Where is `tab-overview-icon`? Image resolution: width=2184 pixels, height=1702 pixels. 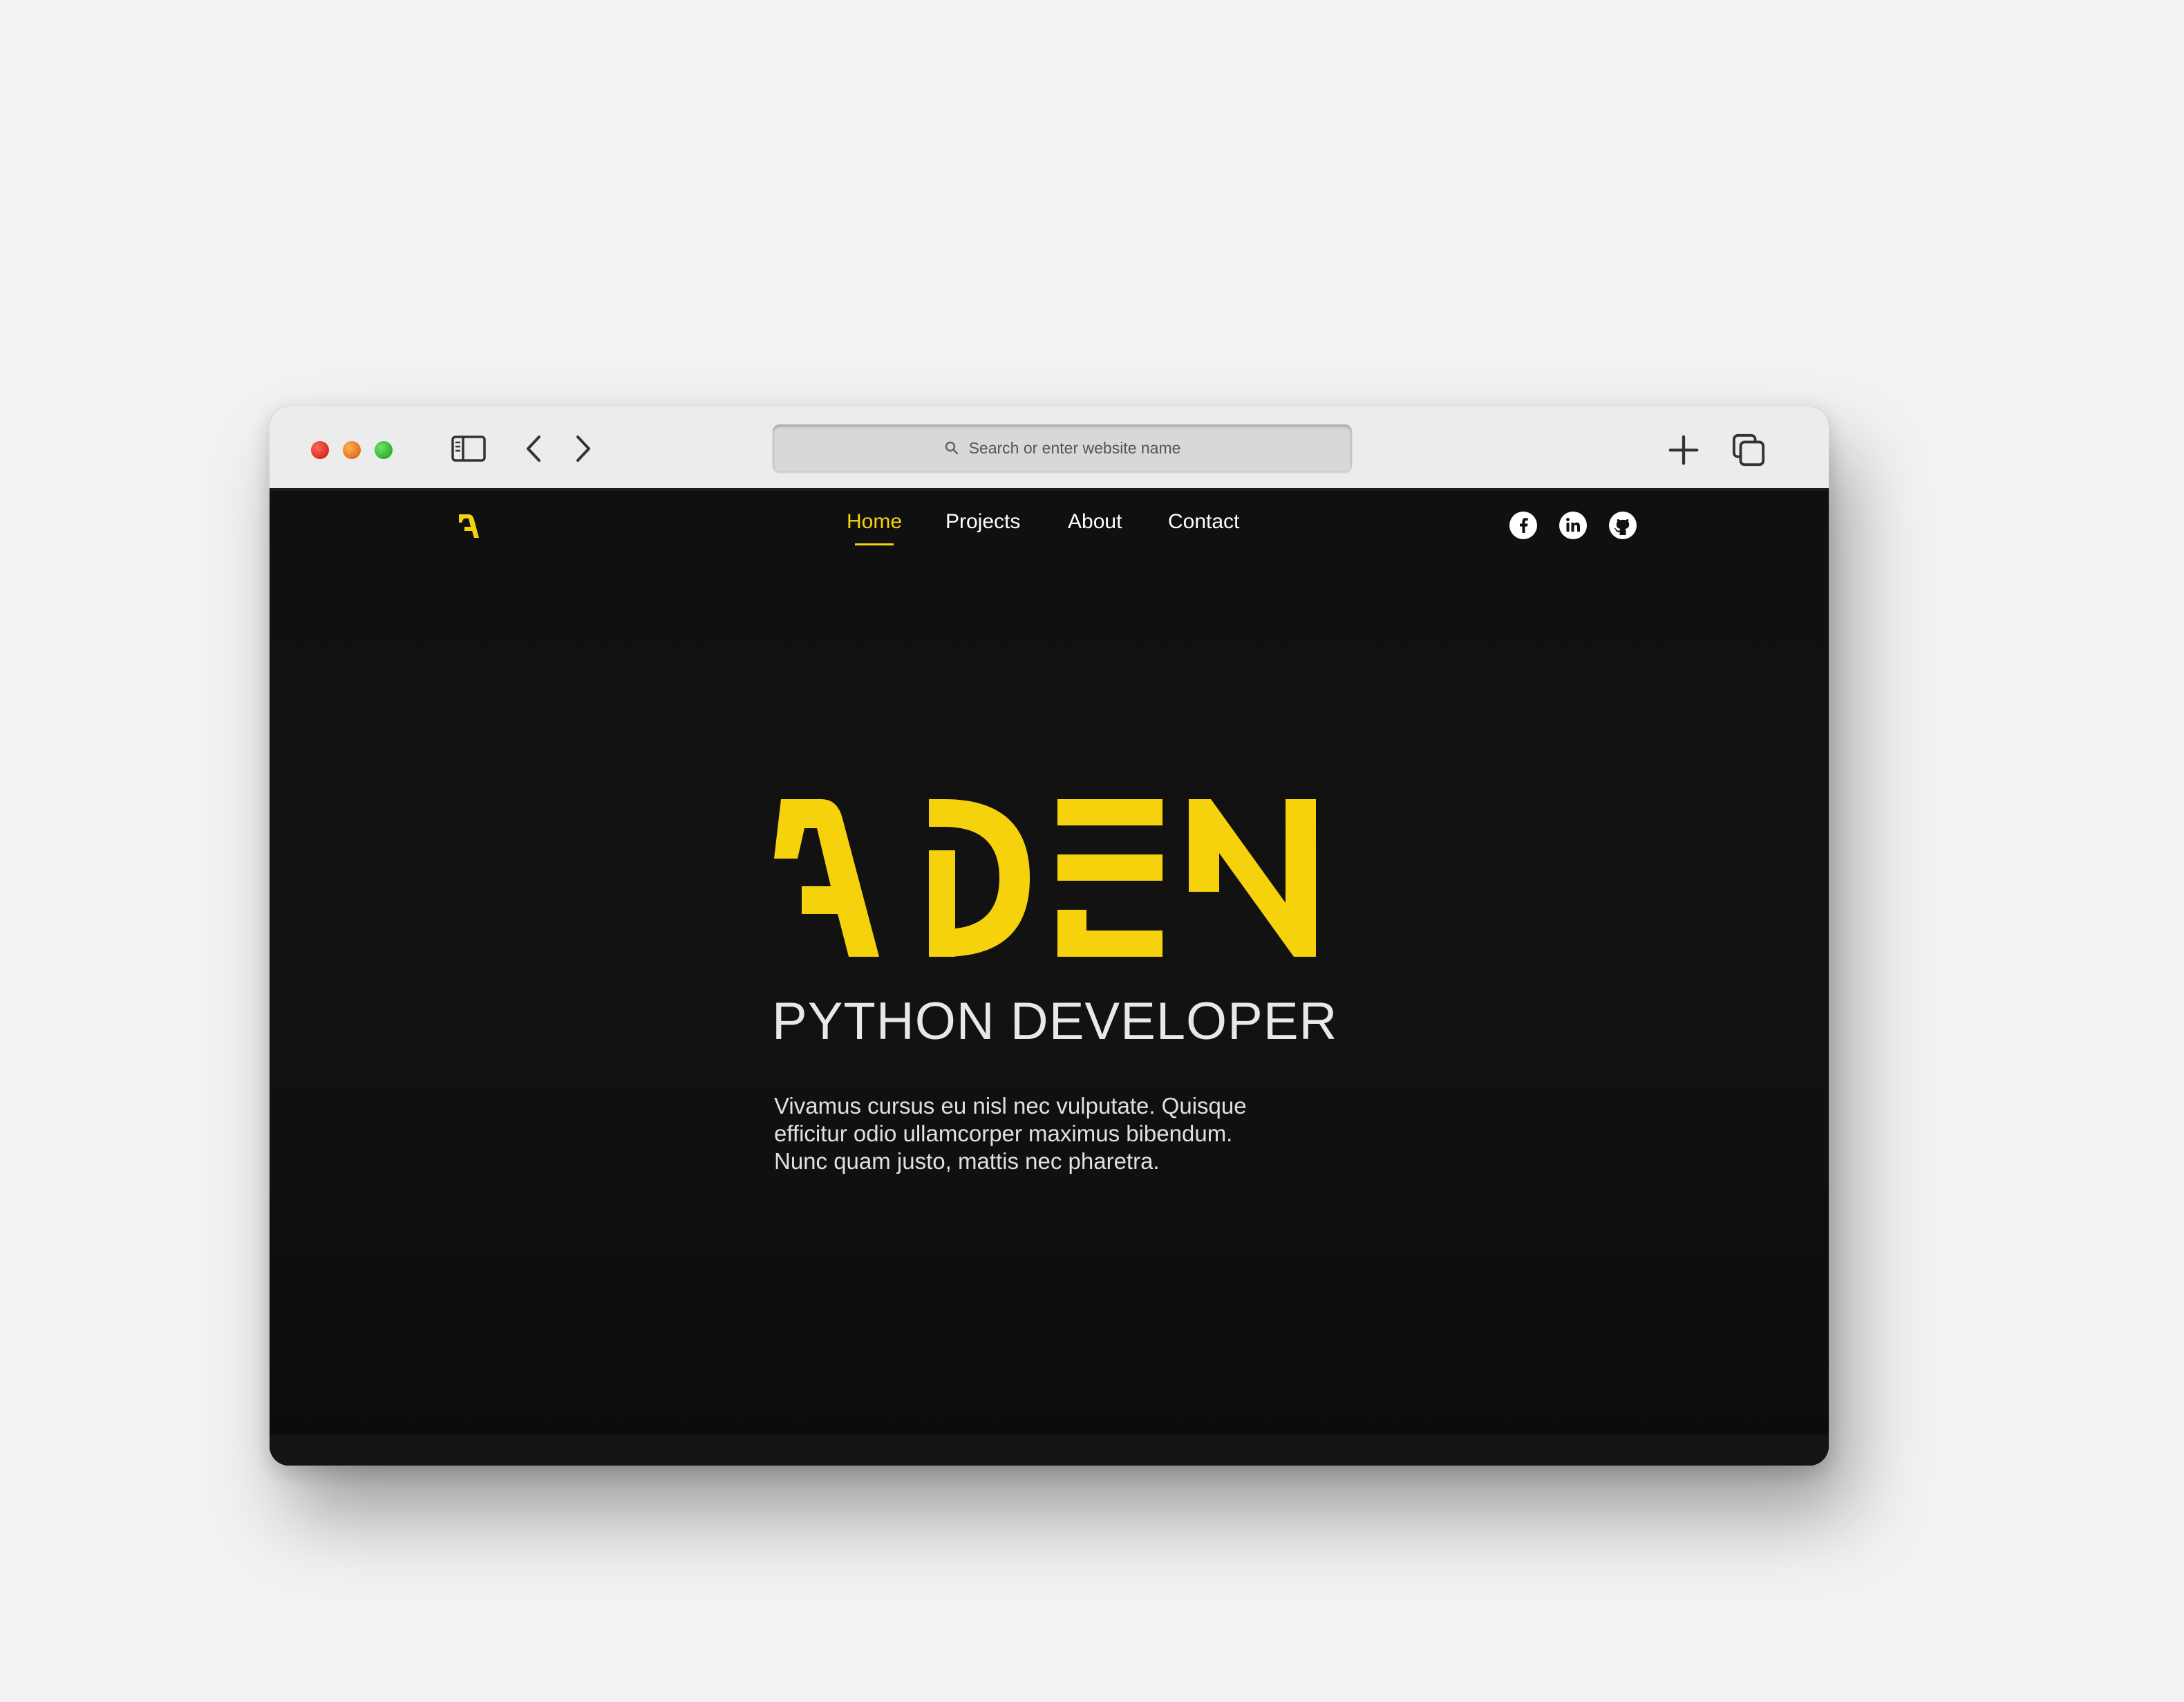 tab-overview-icon is located at coordinates (1749, 450).